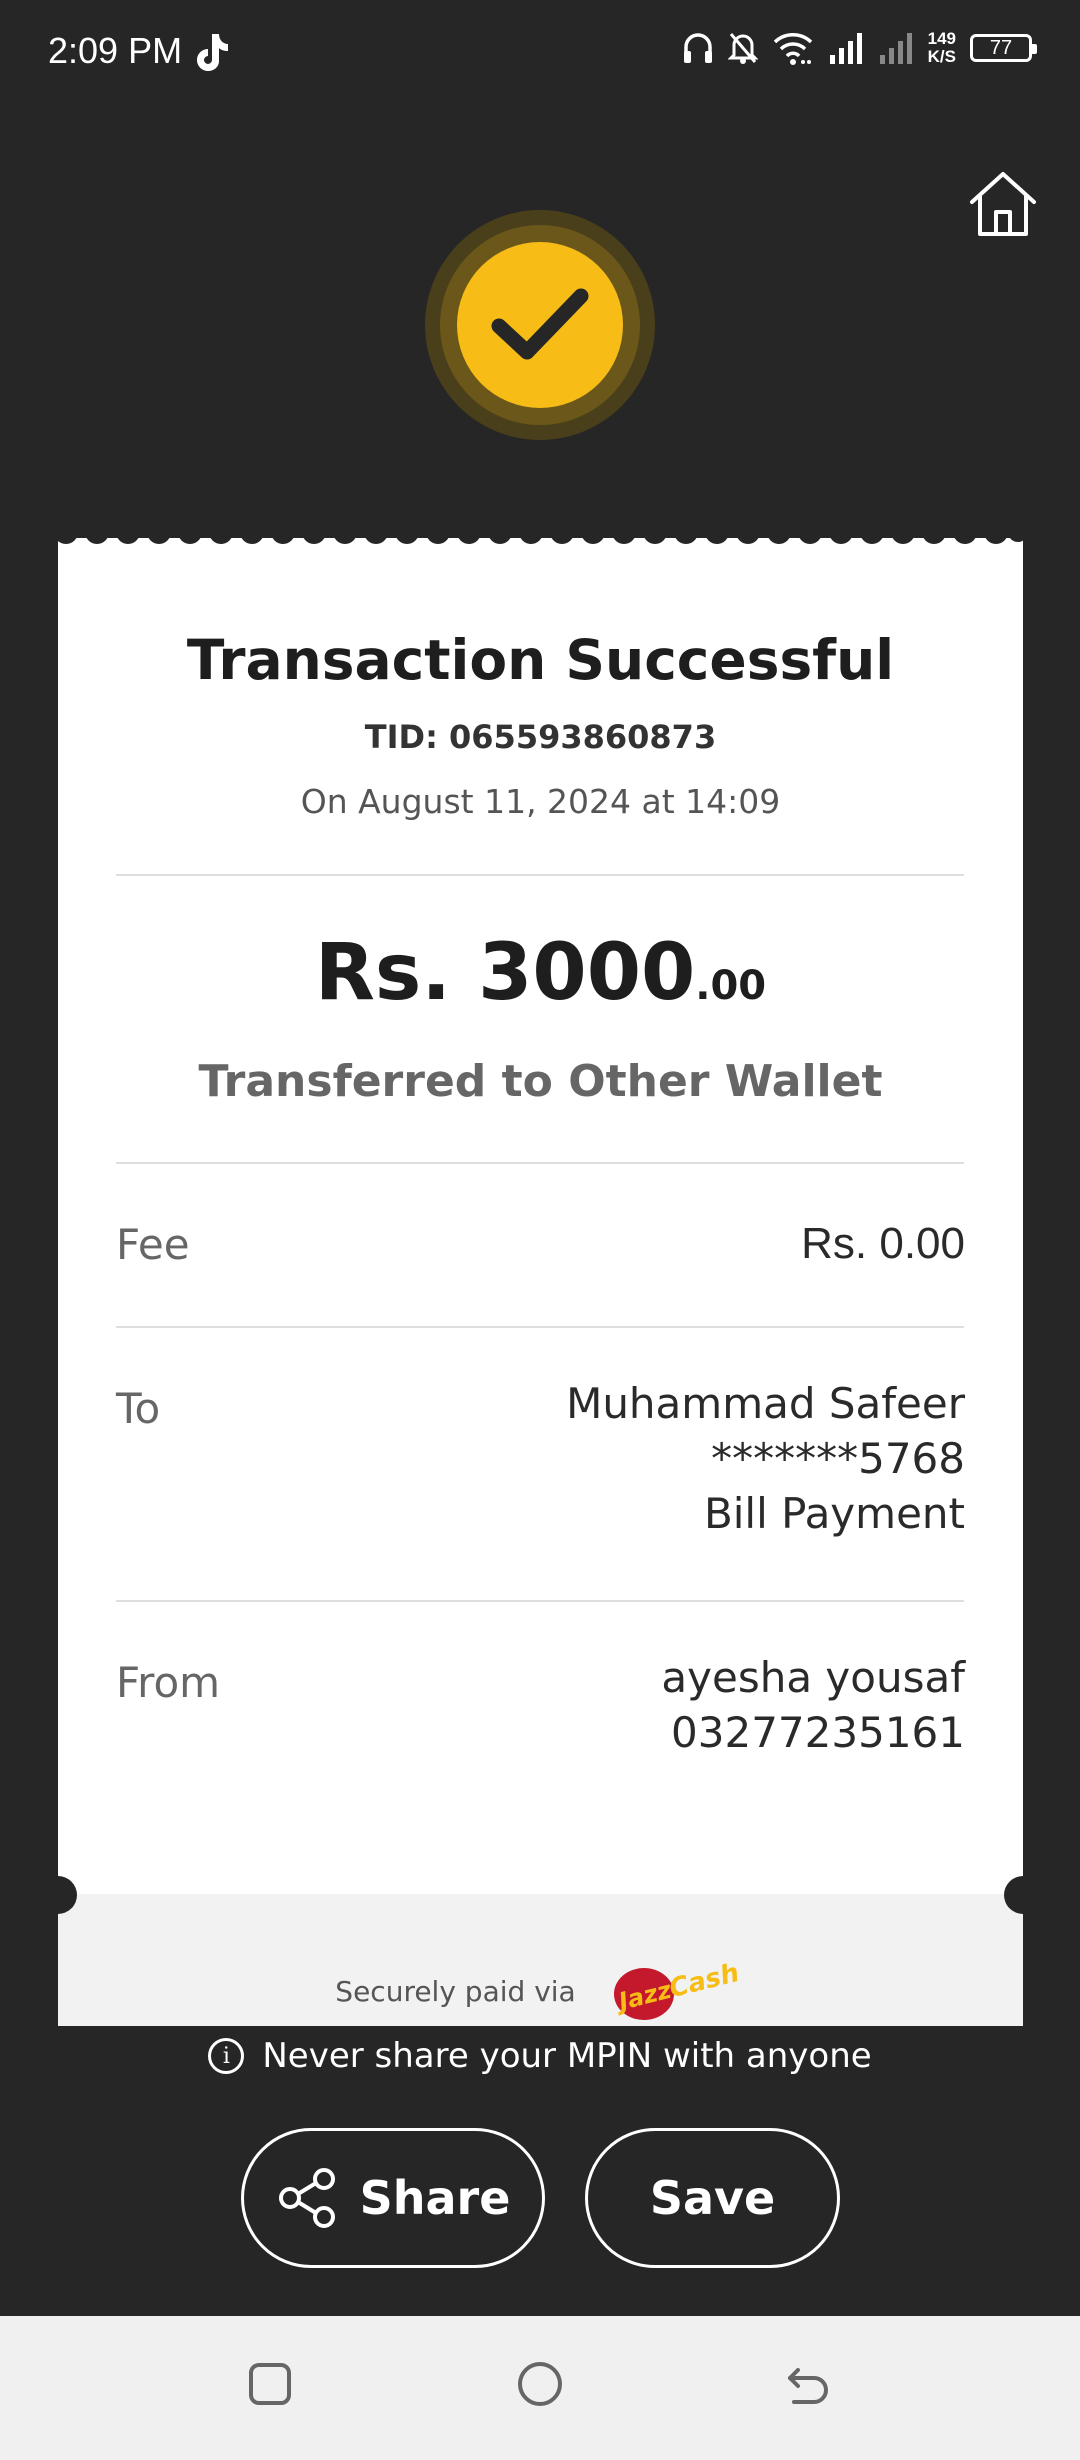 This screenshot has height=2460, width=1080. What do you see at coordinates (813, 1705) in the screenshot?
I see `sender-details: ayesha yousaf 03277235161` at bounding box center [813, 1705].